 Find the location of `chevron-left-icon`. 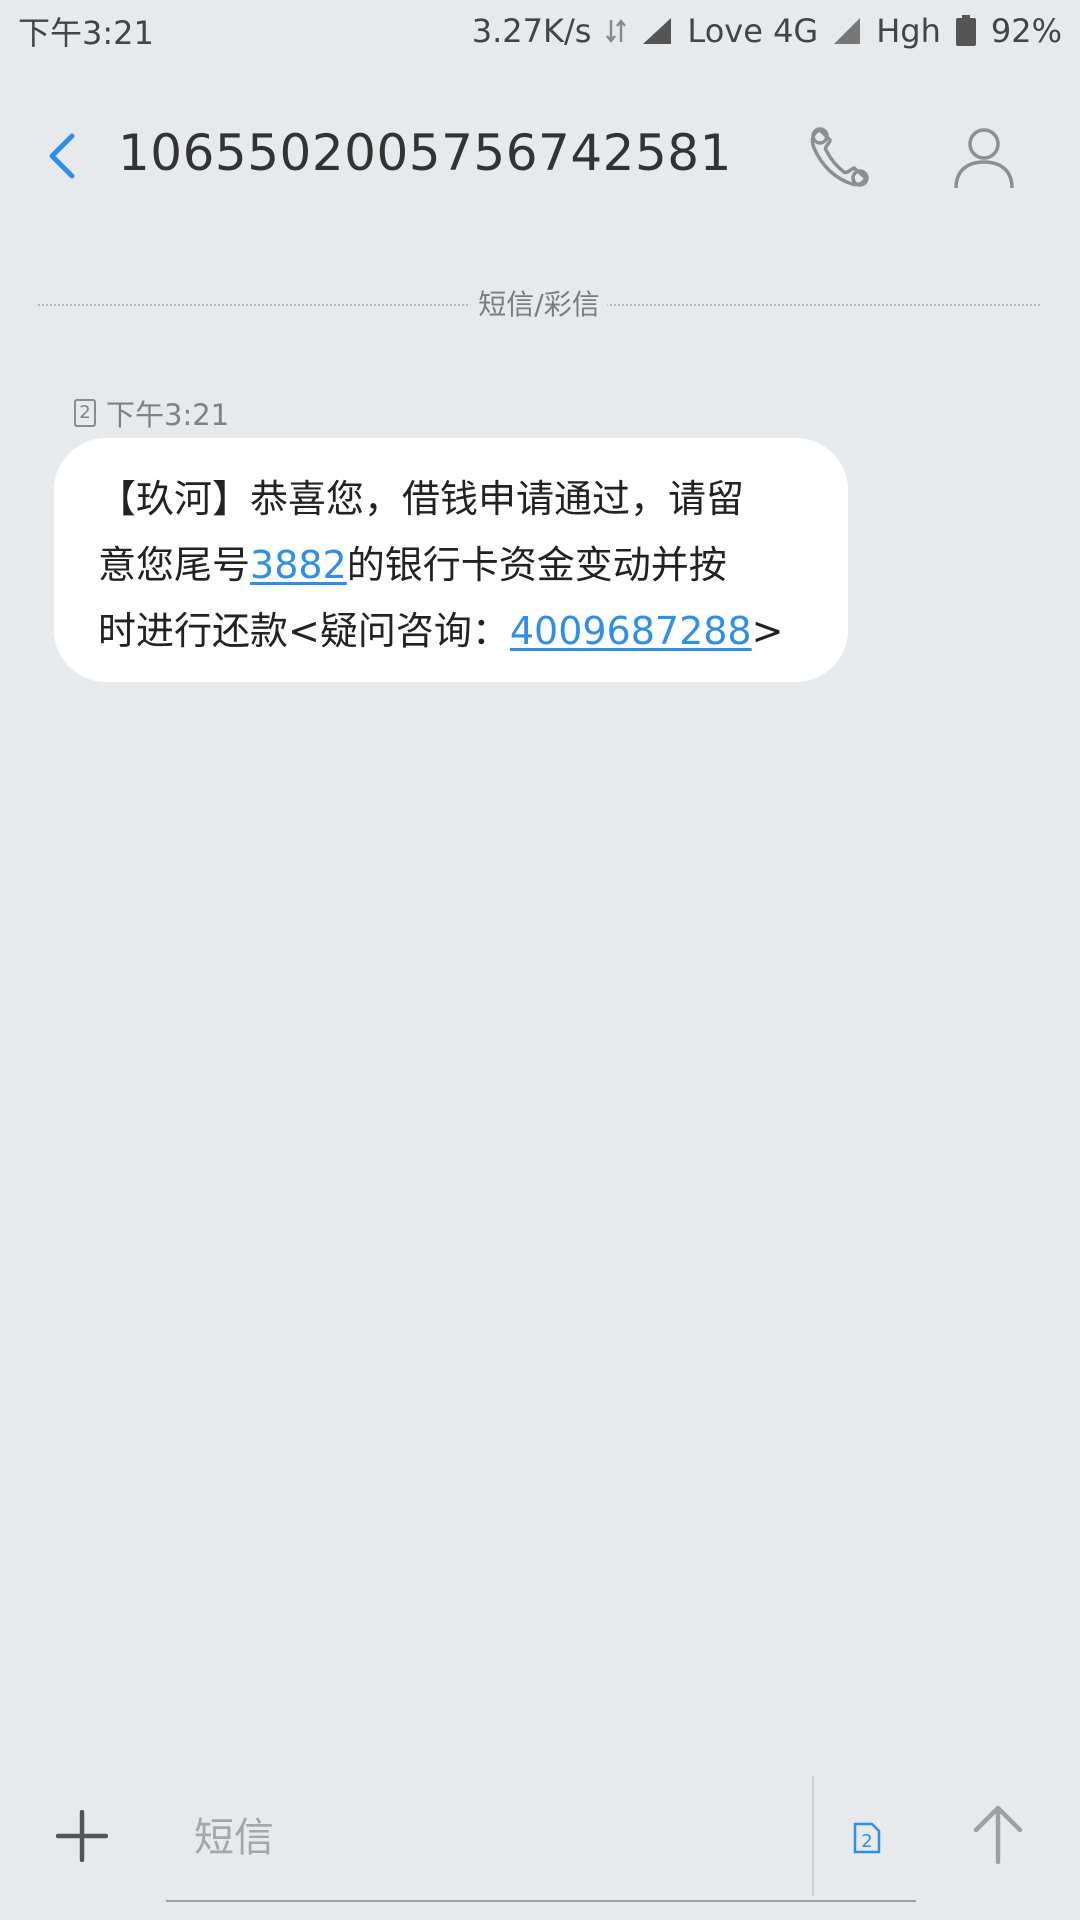

chevron-left-icon is located at coordinates (62, 156).